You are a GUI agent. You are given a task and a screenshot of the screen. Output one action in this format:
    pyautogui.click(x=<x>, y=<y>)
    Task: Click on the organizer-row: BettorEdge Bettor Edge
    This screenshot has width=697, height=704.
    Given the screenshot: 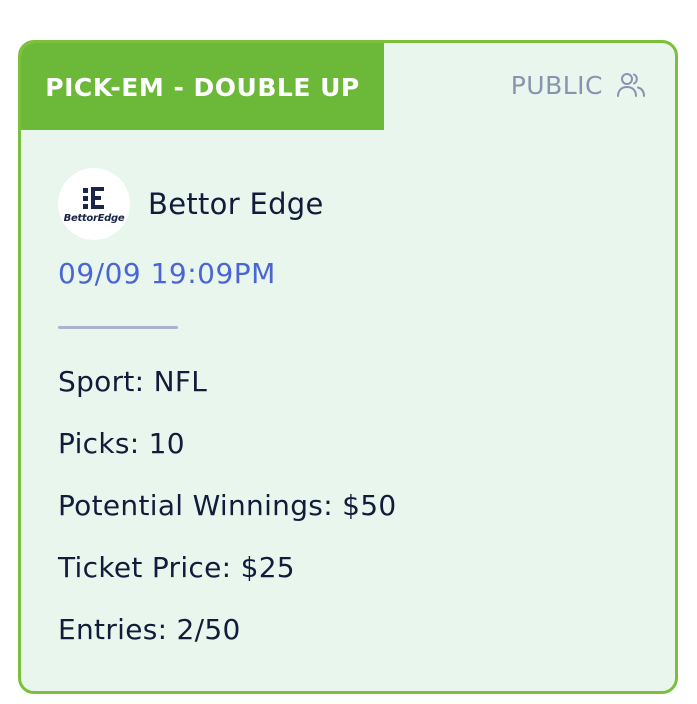 What is the action you would take?
    pyautogui.click(x=191, y=204)
    